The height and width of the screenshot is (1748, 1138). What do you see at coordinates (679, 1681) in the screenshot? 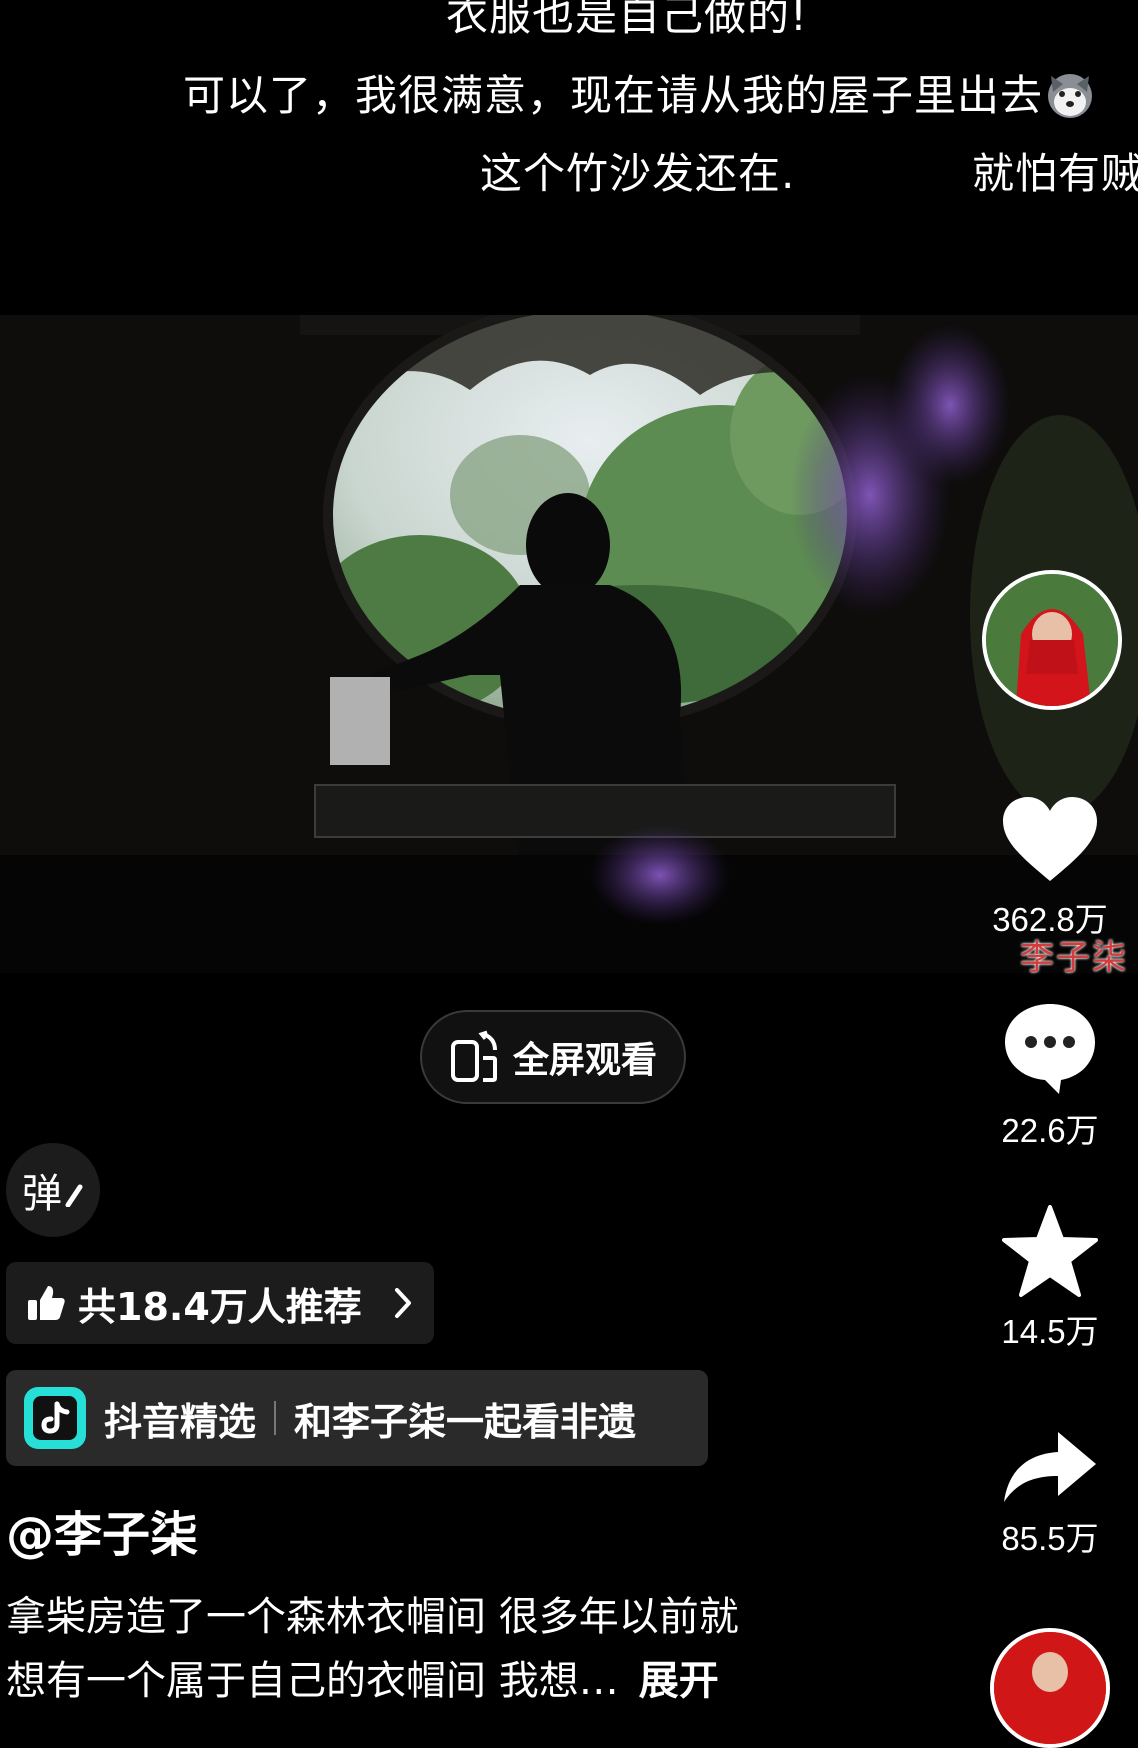
I see `expand-caption-button: 展开` at bounding box center [679, 1681].